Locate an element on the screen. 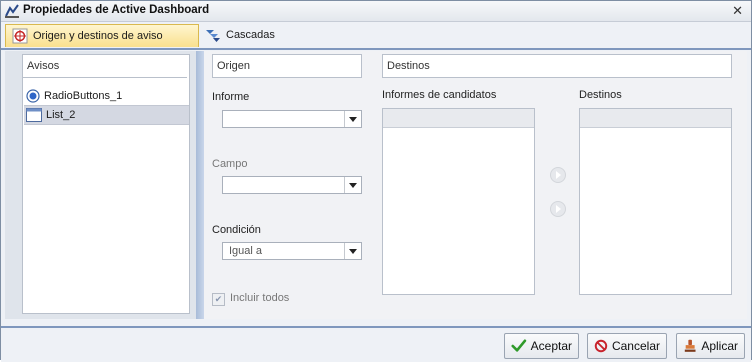 The width and height of the screenshot is (752, 362). include-all-checkbox: ✔ is located at coordinates (218, 299).